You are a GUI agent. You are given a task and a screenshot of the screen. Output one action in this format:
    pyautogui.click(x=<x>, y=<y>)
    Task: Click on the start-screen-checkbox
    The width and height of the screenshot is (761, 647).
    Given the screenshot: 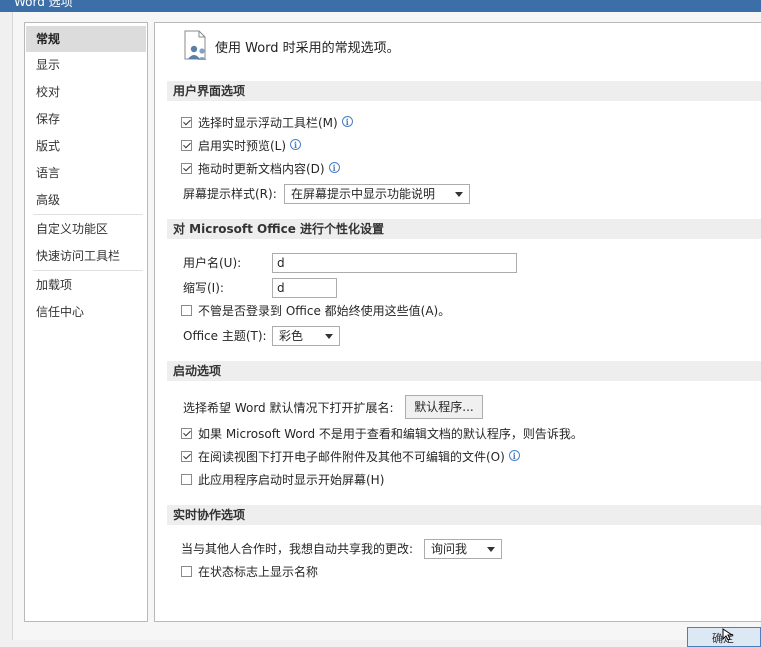 What is the action you would take?
    pyautogui.click(x=186, y=479)
    